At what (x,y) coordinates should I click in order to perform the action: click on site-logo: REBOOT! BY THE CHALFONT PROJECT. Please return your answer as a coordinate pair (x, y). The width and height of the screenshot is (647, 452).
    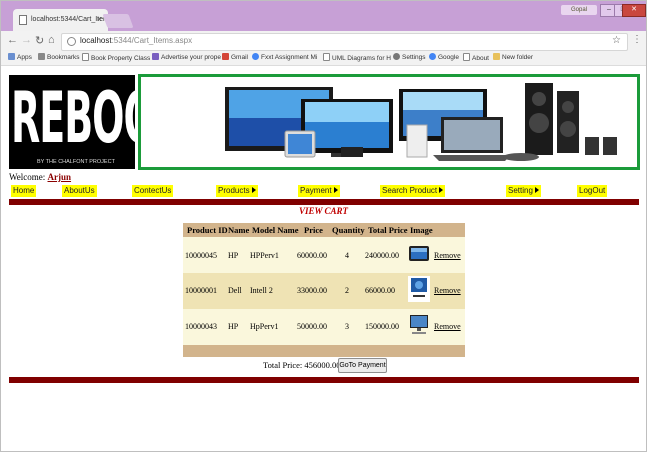
    Looking at the image, I should click on (72, 122).